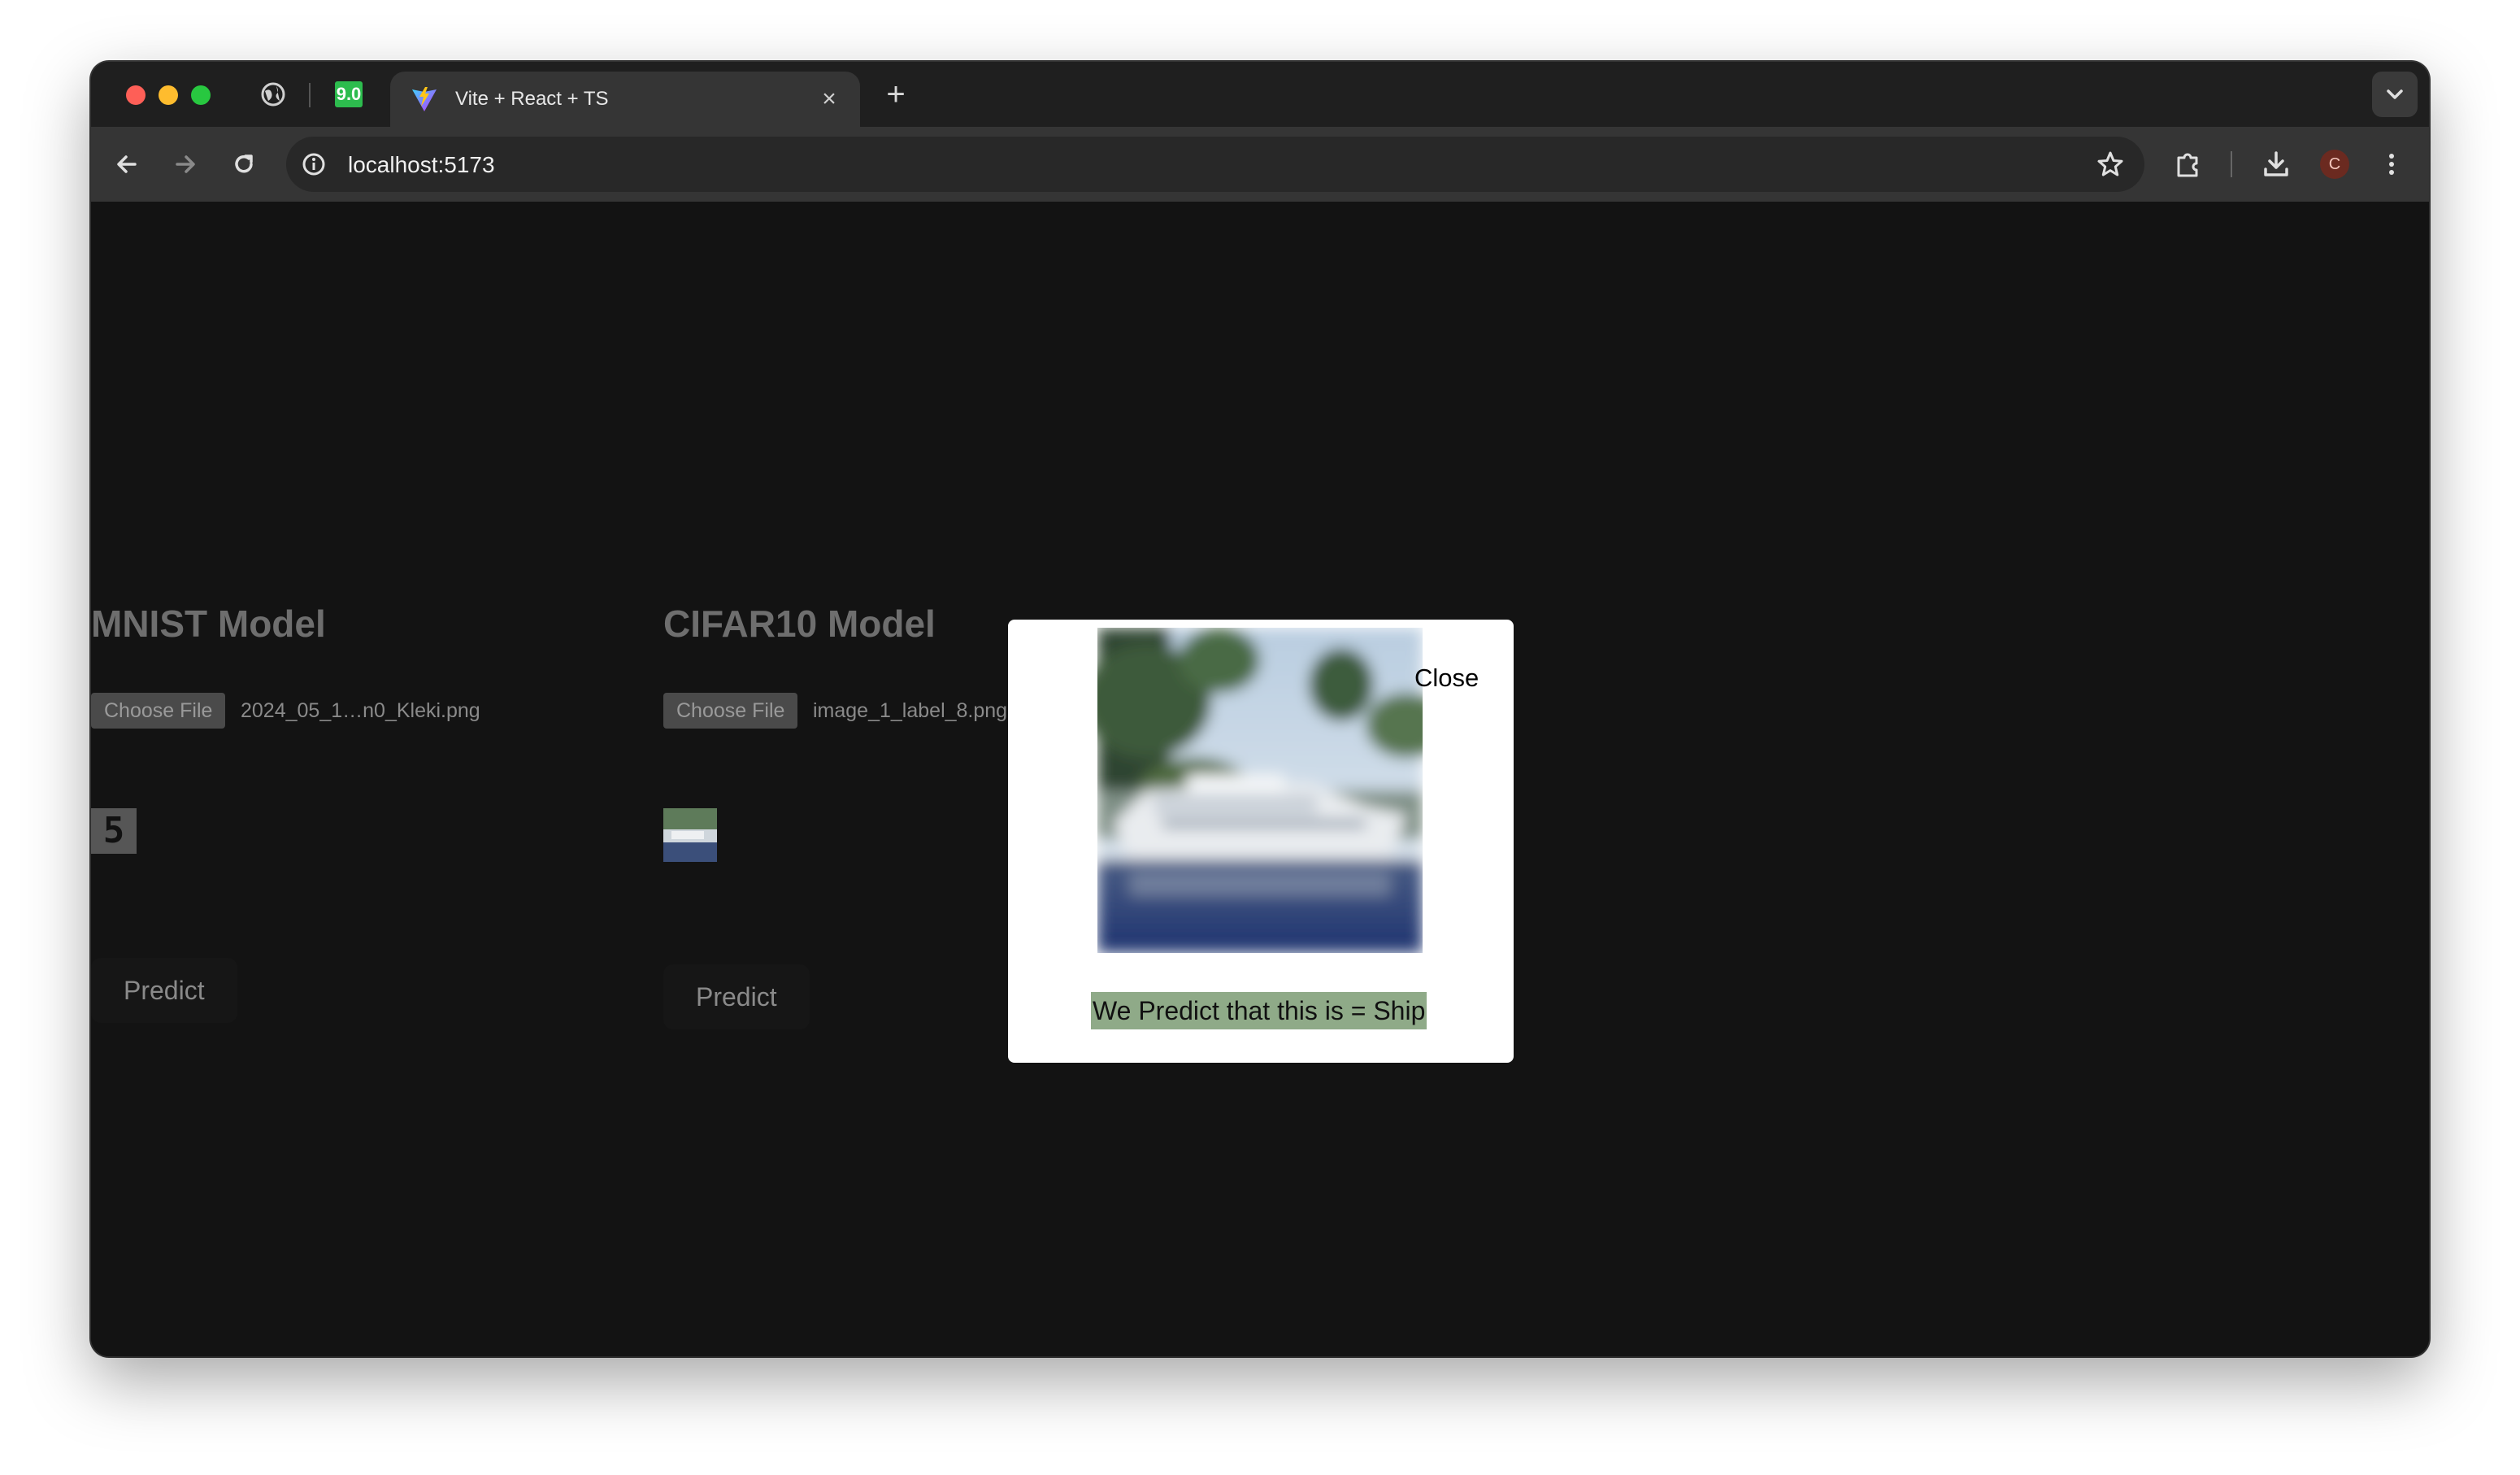 The image size is (2520, 1475). Describe the element at coordinates (799, 624) in the screenshot. I see `cifar10-title: CIFAR10 Model` at that location.